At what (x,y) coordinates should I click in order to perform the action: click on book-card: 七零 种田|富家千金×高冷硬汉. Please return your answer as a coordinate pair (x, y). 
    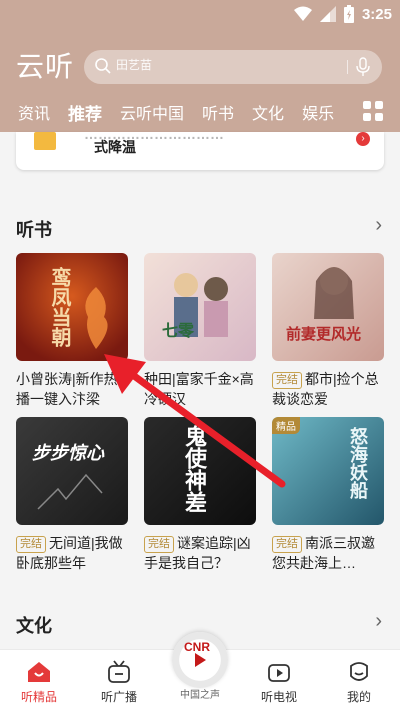
    Looking at the image, I should click on (200, 331).